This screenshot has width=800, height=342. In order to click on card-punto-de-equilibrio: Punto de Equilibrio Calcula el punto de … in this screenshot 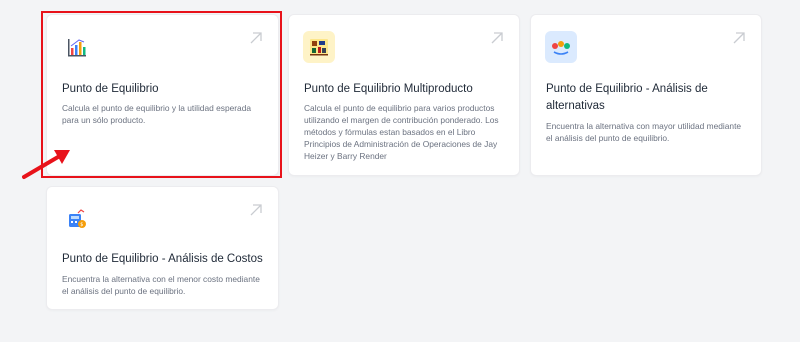, I will do `click(162, 95)`.